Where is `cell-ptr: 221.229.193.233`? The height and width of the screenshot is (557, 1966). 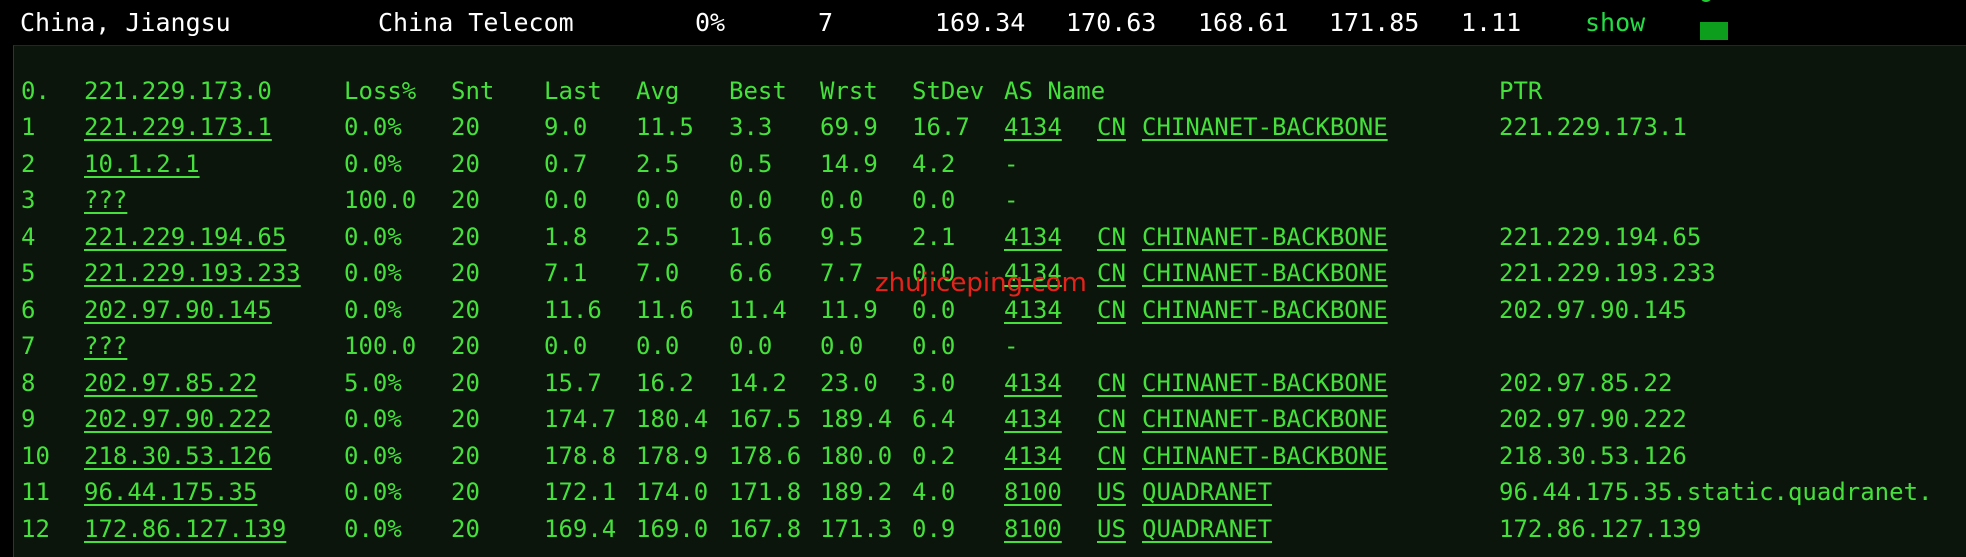 cell-ptr: 221.229.193.233 is located at coordinates (1607, 273).